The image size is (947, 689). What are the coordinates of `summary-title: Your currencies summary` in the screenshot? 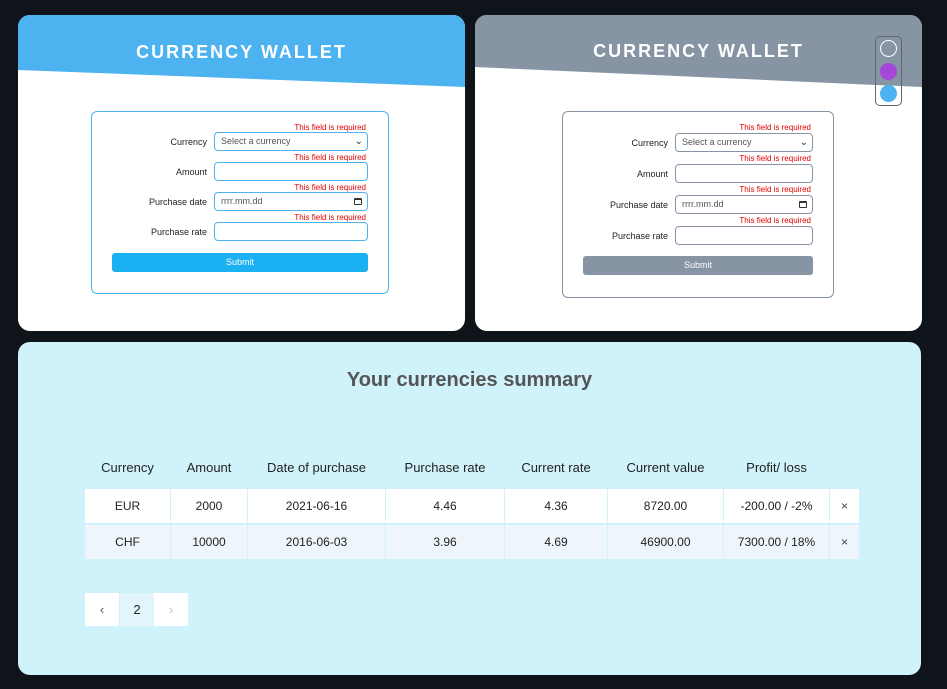 It's located at (469, 380).